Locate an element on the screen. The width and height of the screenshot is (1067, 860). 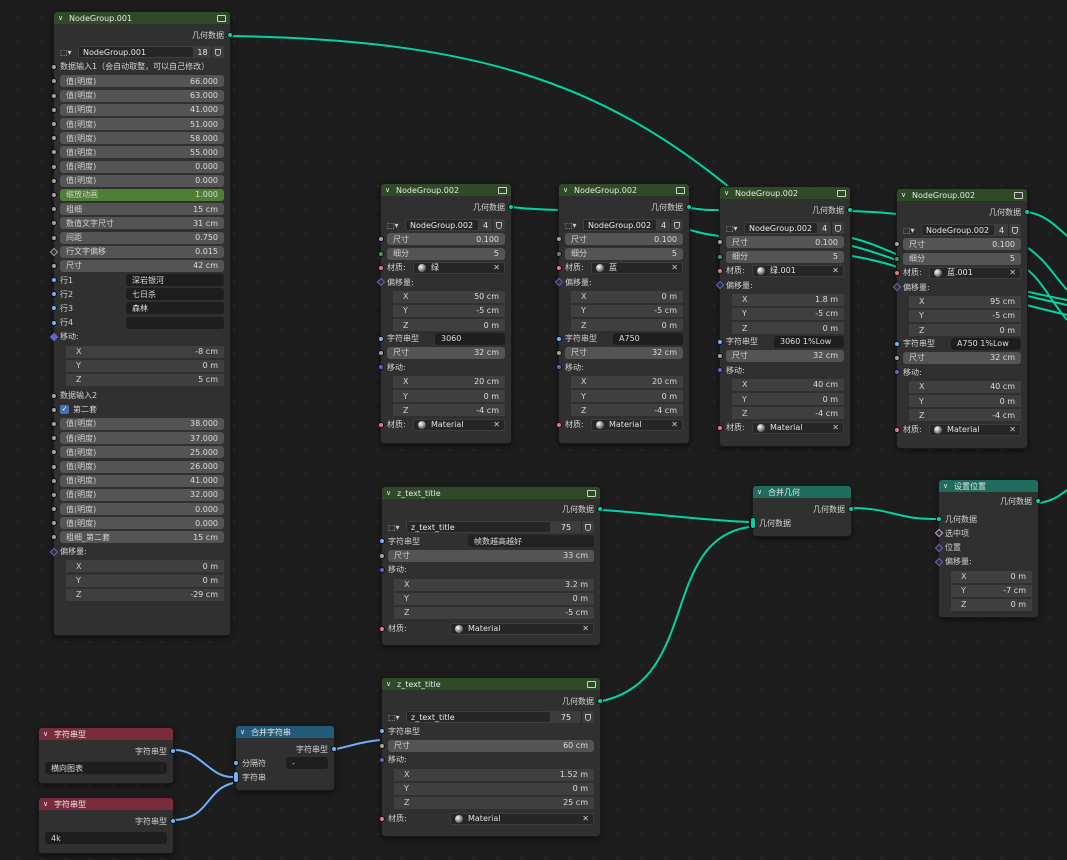
node-header: ∨ 设置位置 is located at coordinates (988, 486).